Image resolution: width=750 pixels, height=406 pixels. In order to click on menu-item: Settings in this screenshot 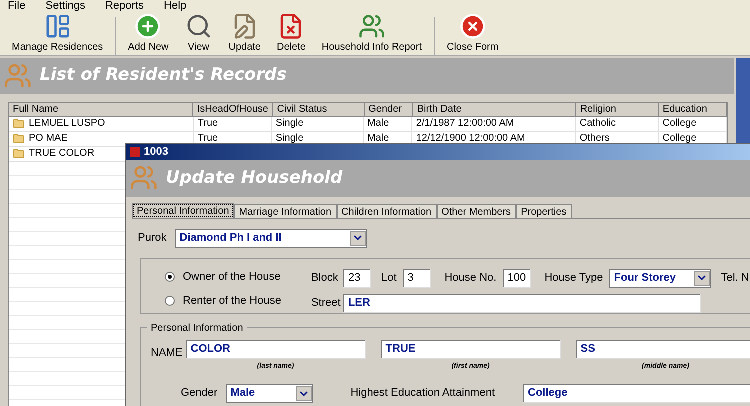, I will do `click(66, 6)`.